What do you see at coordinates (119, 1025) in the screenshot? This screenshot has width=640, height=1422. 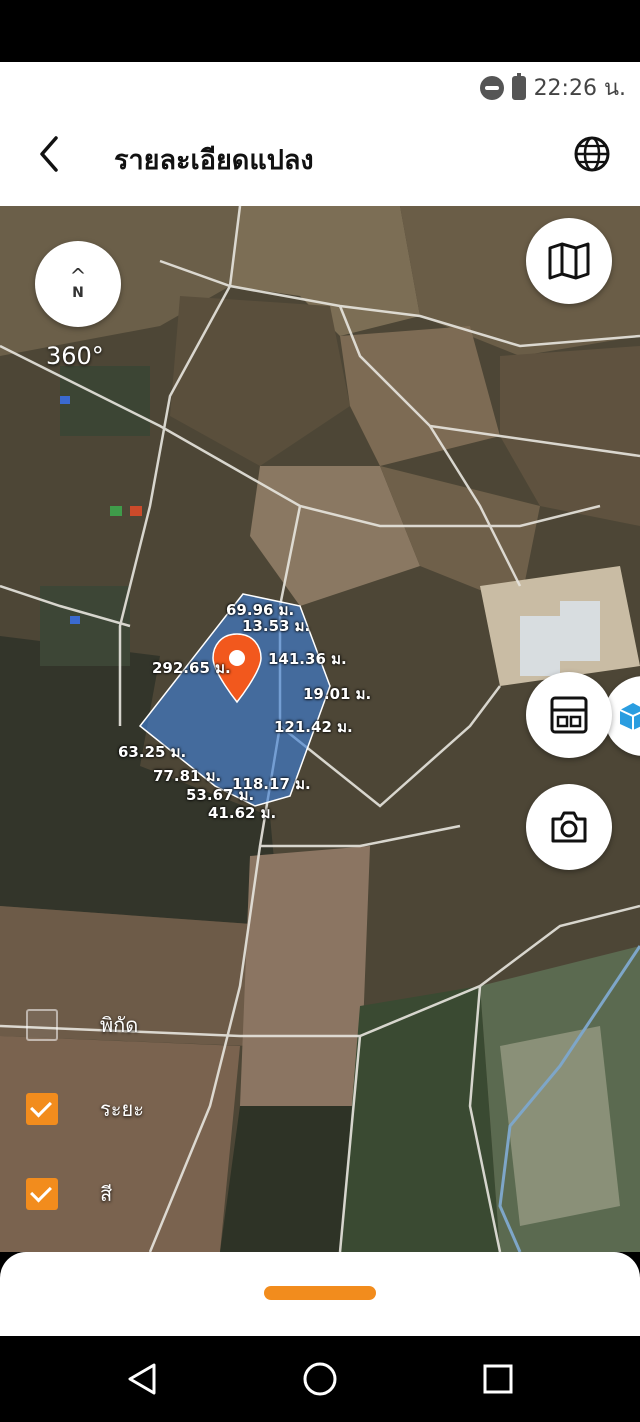 I see `toggle-label: พิกัด` at bounding box center [119, 1025].